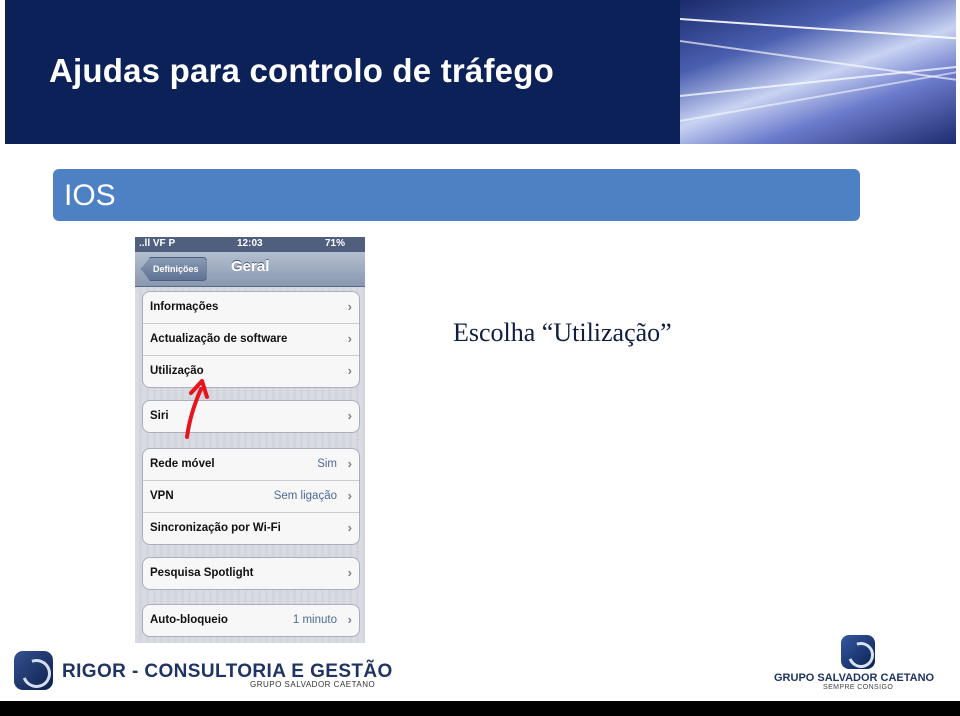 Image resolution: width=960 pixels, height=716 pixels. Describe the element at coordinates (305, 496) in the screenshot. I see `row-value: Sem ligação` at that location.